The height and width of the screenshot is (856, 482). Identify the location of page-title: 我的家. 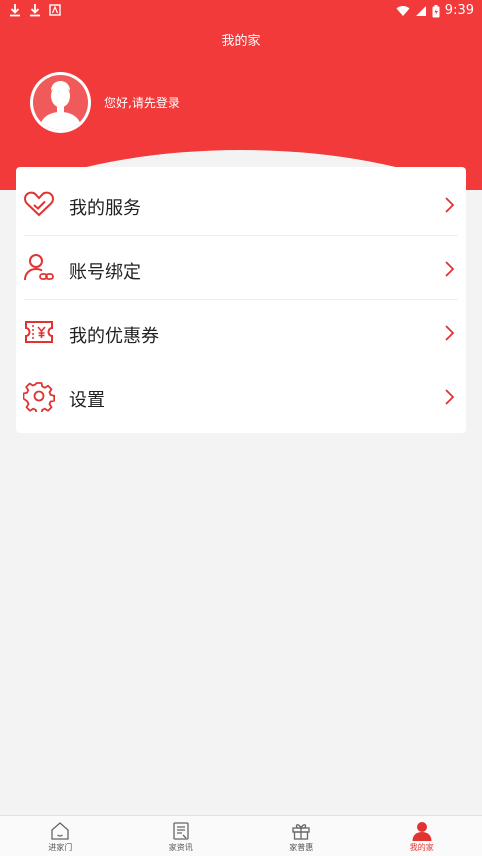
(241, 41).